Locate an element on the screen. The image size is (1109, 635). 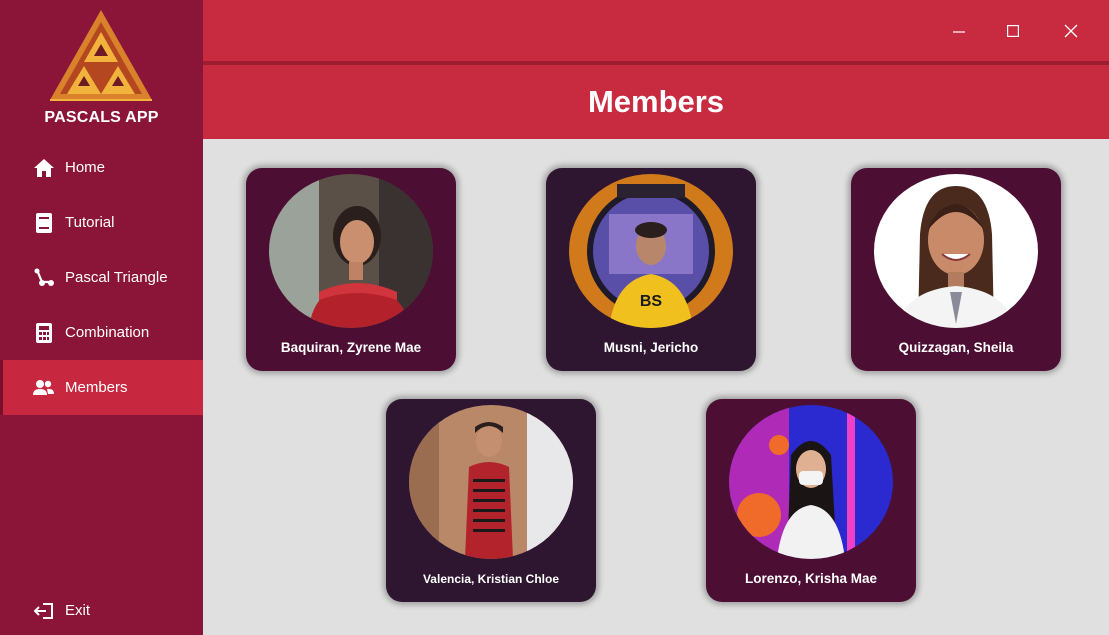
sidebar-item-label: Home is located at coordinates (85, 167).